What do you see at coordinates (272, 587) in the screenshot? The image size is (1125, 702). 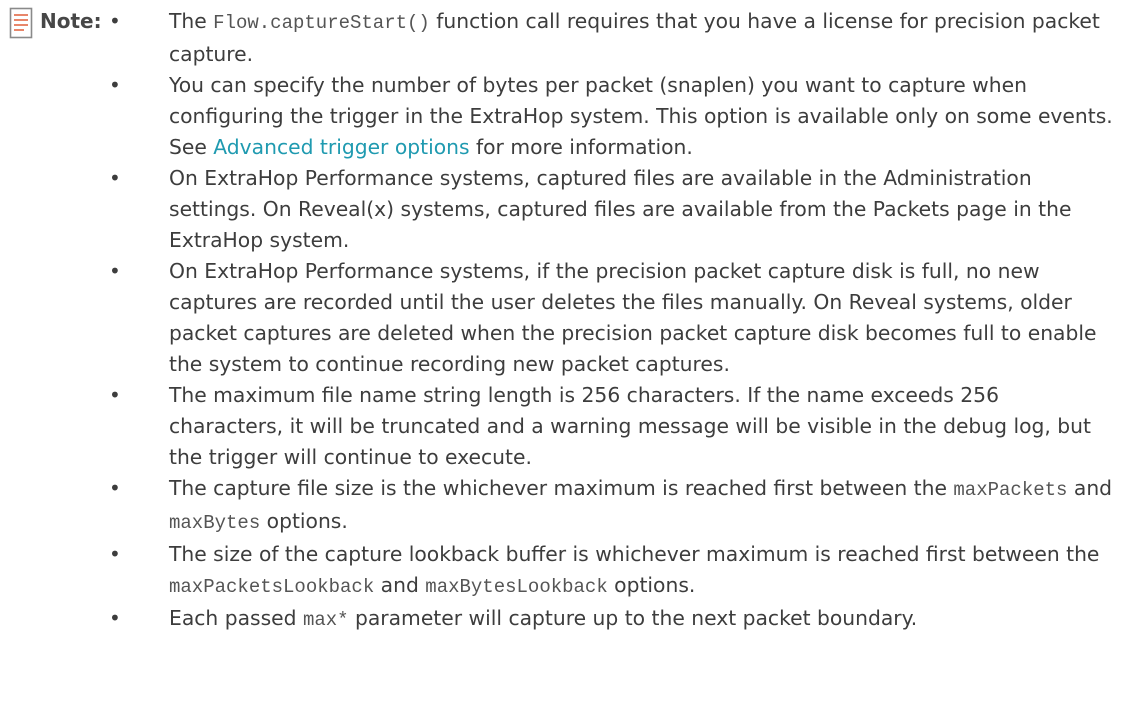 I see `inline-code: maxPacketsLookback` at bounding box center [272, 587].